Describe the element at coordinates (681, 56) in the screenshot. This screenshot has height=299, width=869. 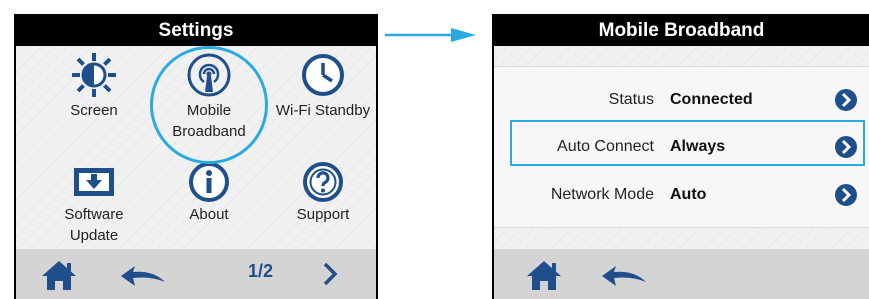
I see `top-divider` at that location.